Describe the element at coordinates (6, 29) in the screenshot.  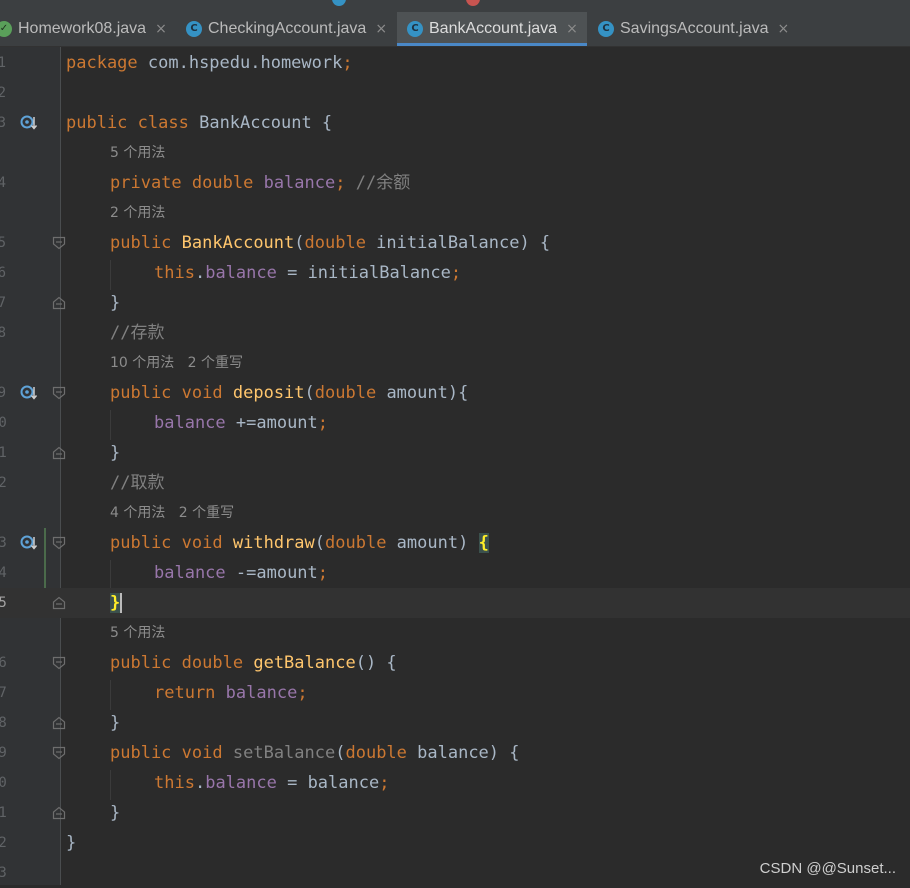
I see `java-file-icon: ✓` at that location.